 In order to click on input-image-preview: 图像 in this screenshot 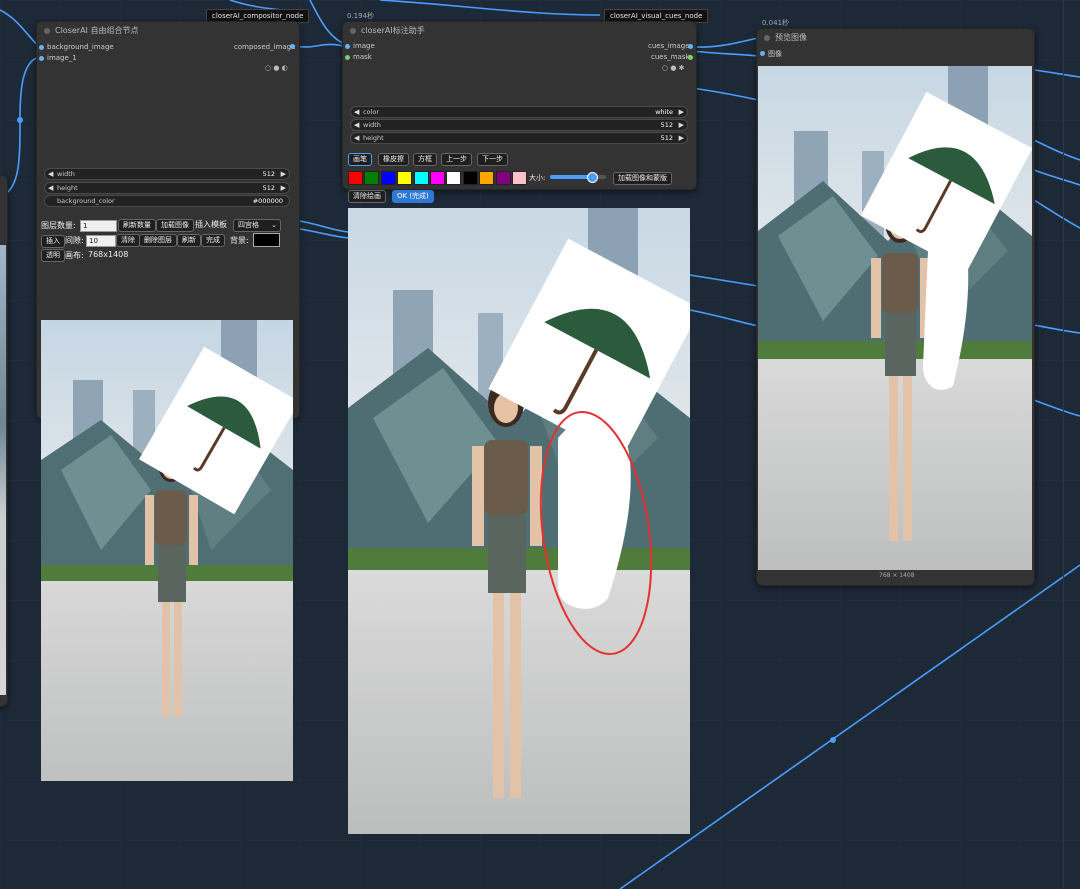, I will do `click(775, 54)`.